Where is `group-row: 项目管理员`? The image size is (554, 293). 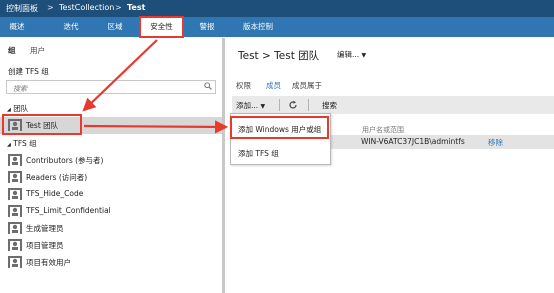
group-row: 项目管理员 is located at coordinates (111, 245).